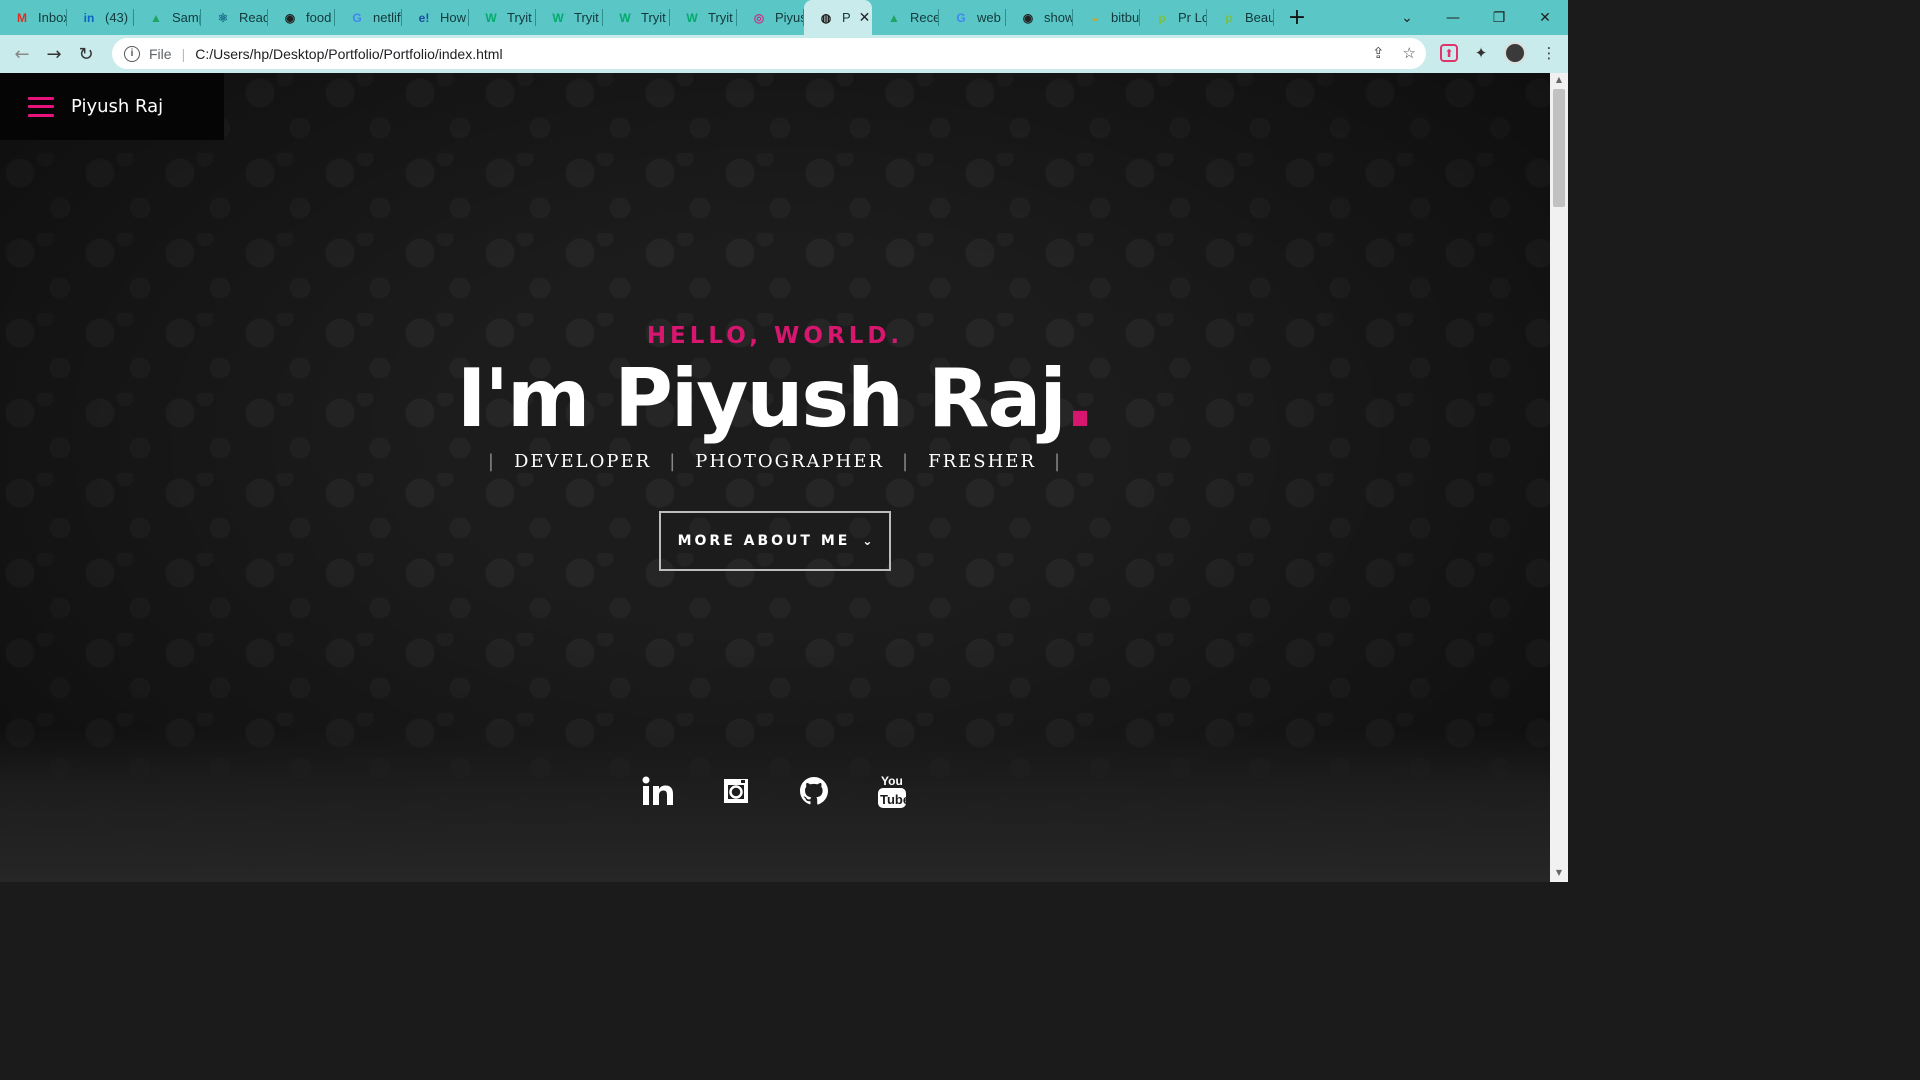  What do you see at coordinates (736, 791) in the screenshot?
I see `instagram-icon` at bounding box center [736, 791].